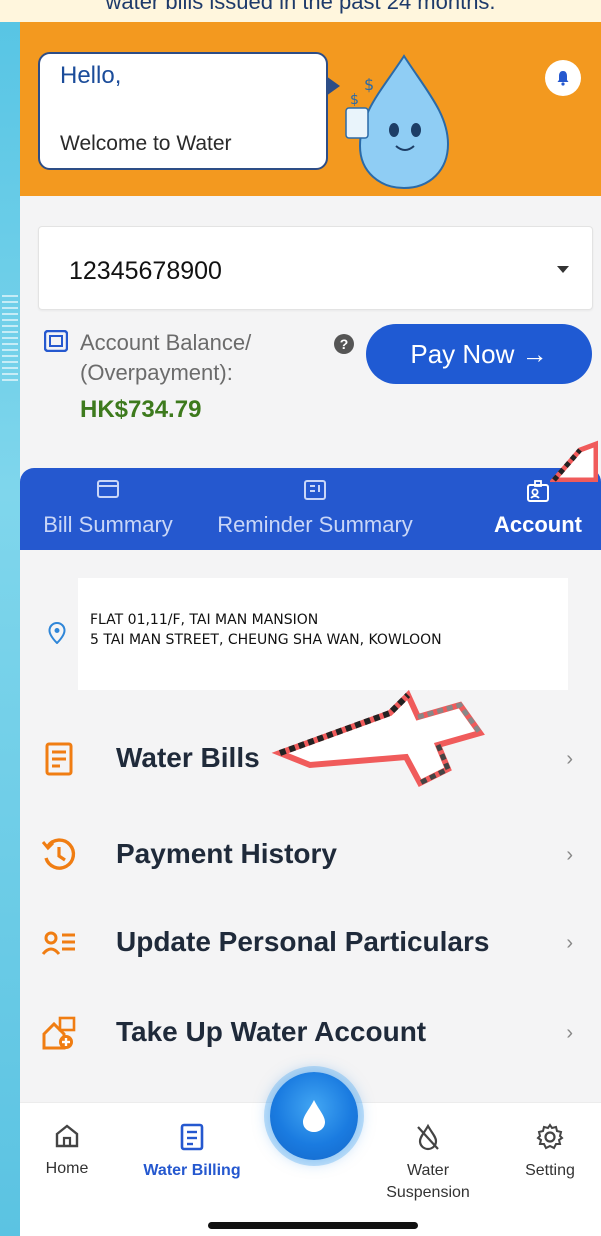 The height and width of the screenshot is (1236, 601). I want to click on pixel-hand-cursor-icon, so click(378, 738).